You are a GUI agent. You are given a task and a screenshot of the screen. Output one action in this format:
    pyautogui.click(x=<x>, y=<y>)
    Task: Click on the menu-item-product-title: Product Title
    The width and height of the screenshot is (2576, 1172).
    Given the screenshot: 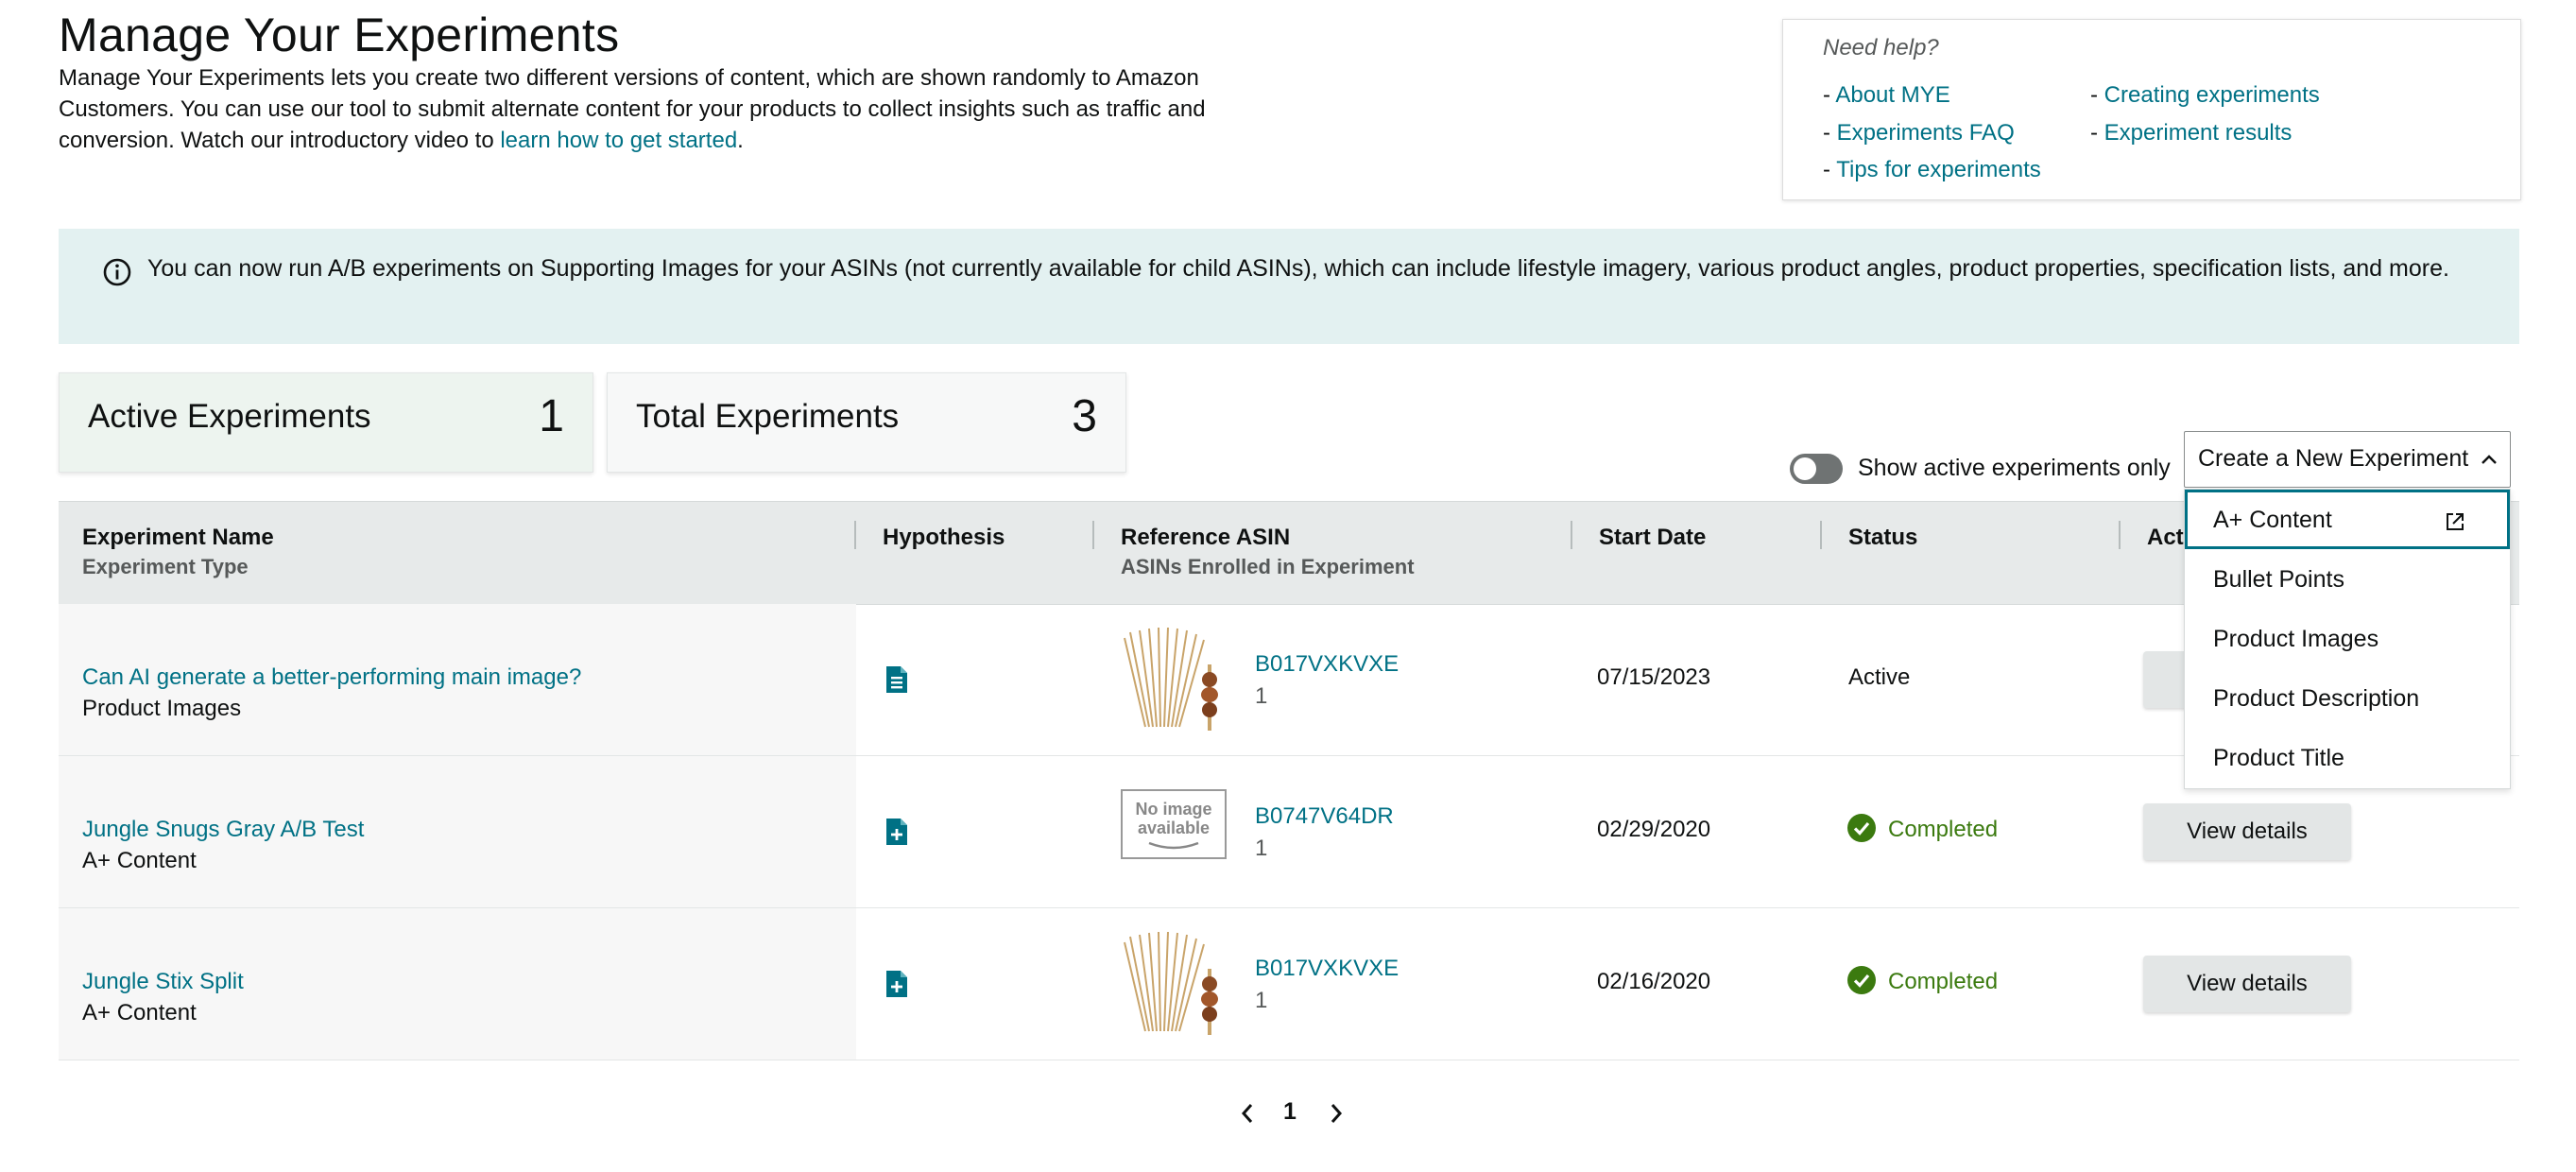 What is the action you would take?
    pyautogui.click(x=2347, y=757)
    